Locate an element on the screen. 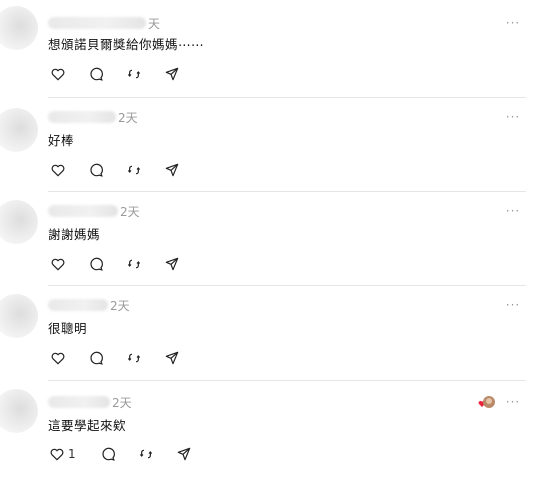  reply-time: 天 is located at coordinates (154, 23).